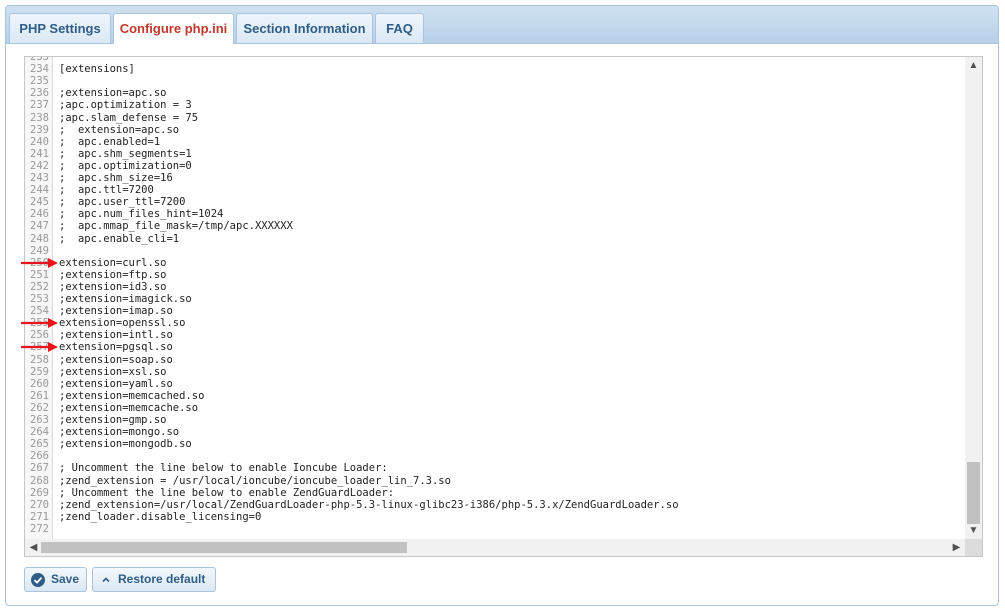 The height and width of the screenshot is (612, 1005). What do you see at coordinates (39, 444) in the screenshot?
I see `line-number: 265` at bounding box center [39, 444].